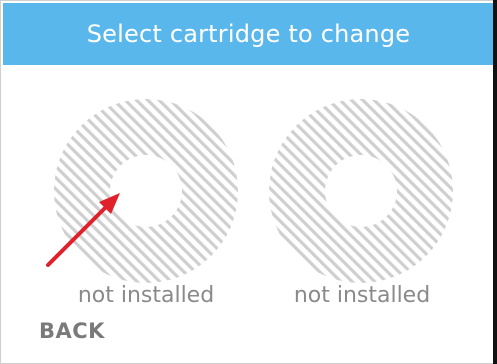 Image resolution: width=497 pixels, height=364 pixels. Describe the element at coordinates (72, 331) in the screenshot. I see `back-button: BACK` at that location.